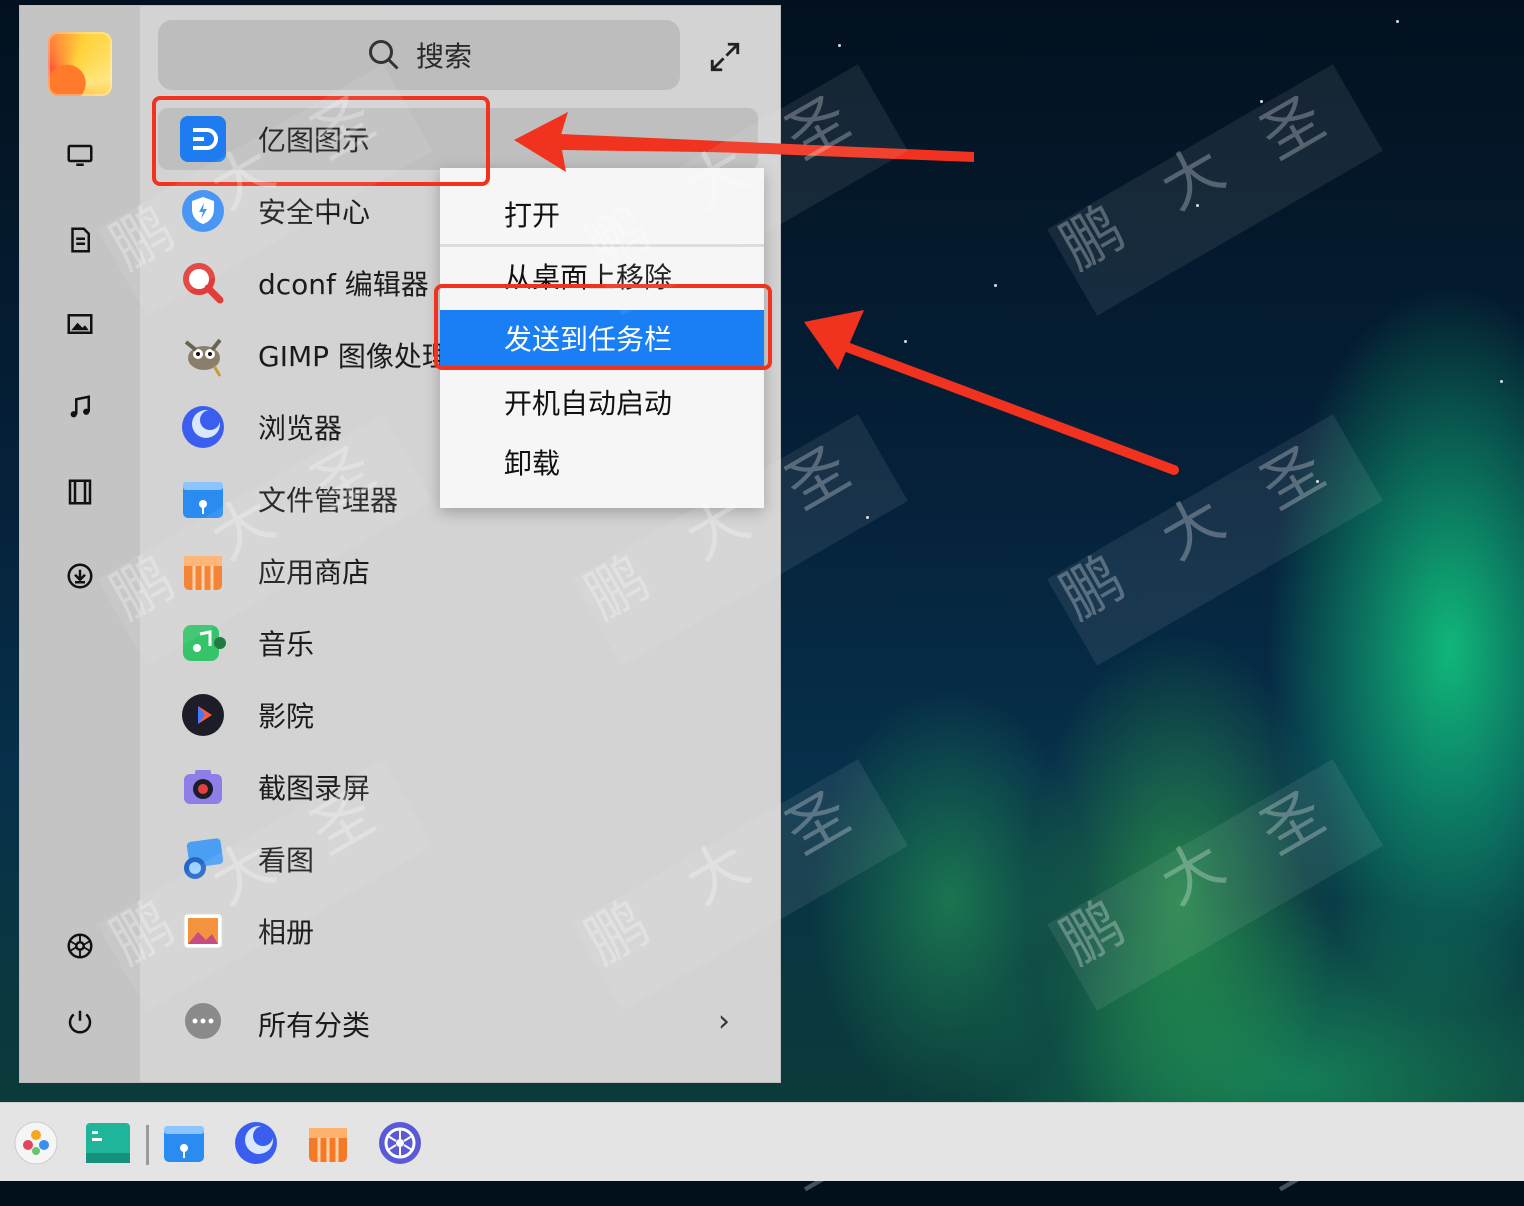  Describe the element at coordinates (443, 56) in the screenshot. I see `search-placeholder: 搜索` at that location.